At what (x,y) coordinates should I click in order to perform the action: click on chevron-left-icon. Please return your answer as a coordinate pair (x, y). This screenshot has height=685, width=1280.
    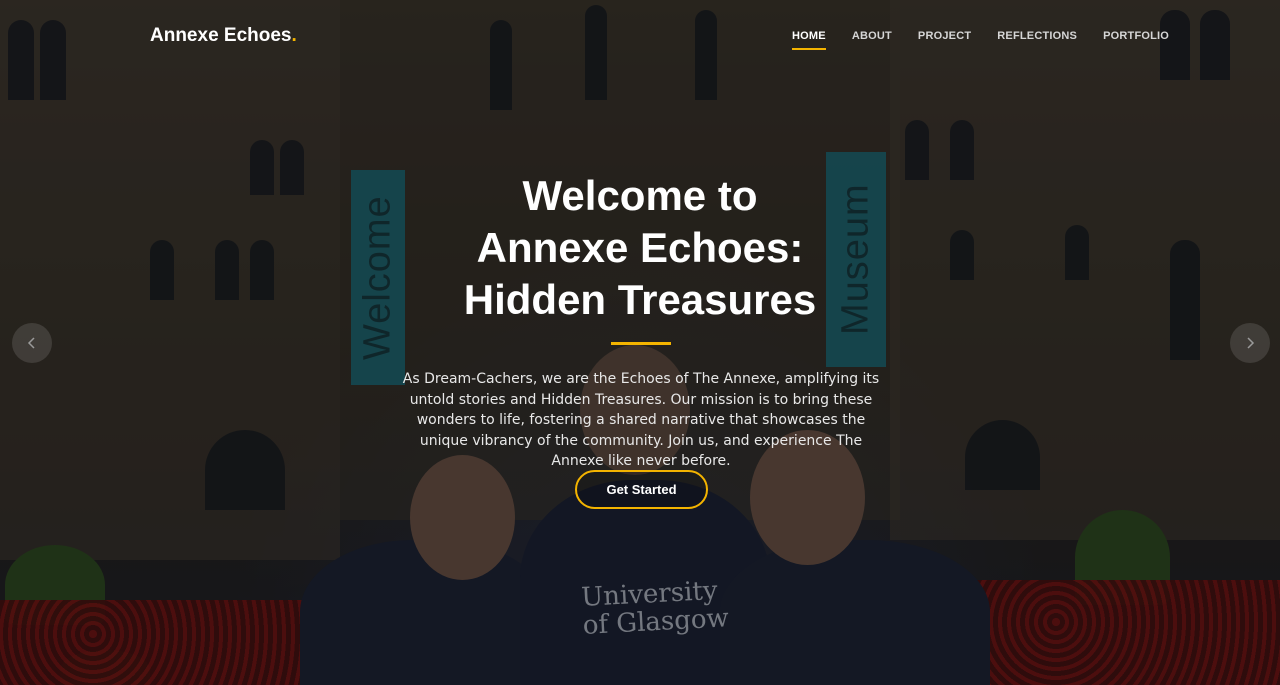
    Looking at the image, I should click on (31, 343).